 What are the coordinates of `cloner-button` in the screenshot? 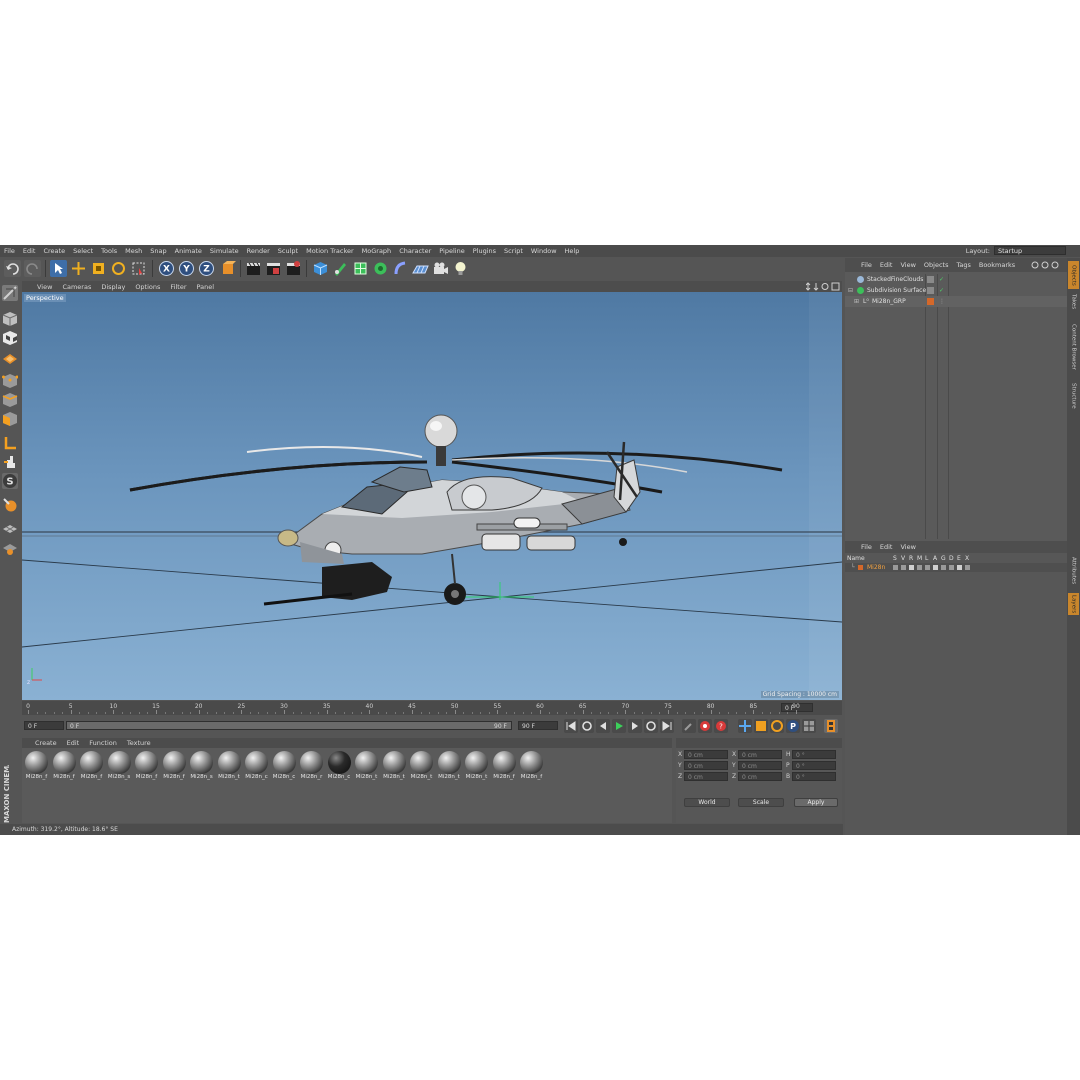 It's located at (380, 268).